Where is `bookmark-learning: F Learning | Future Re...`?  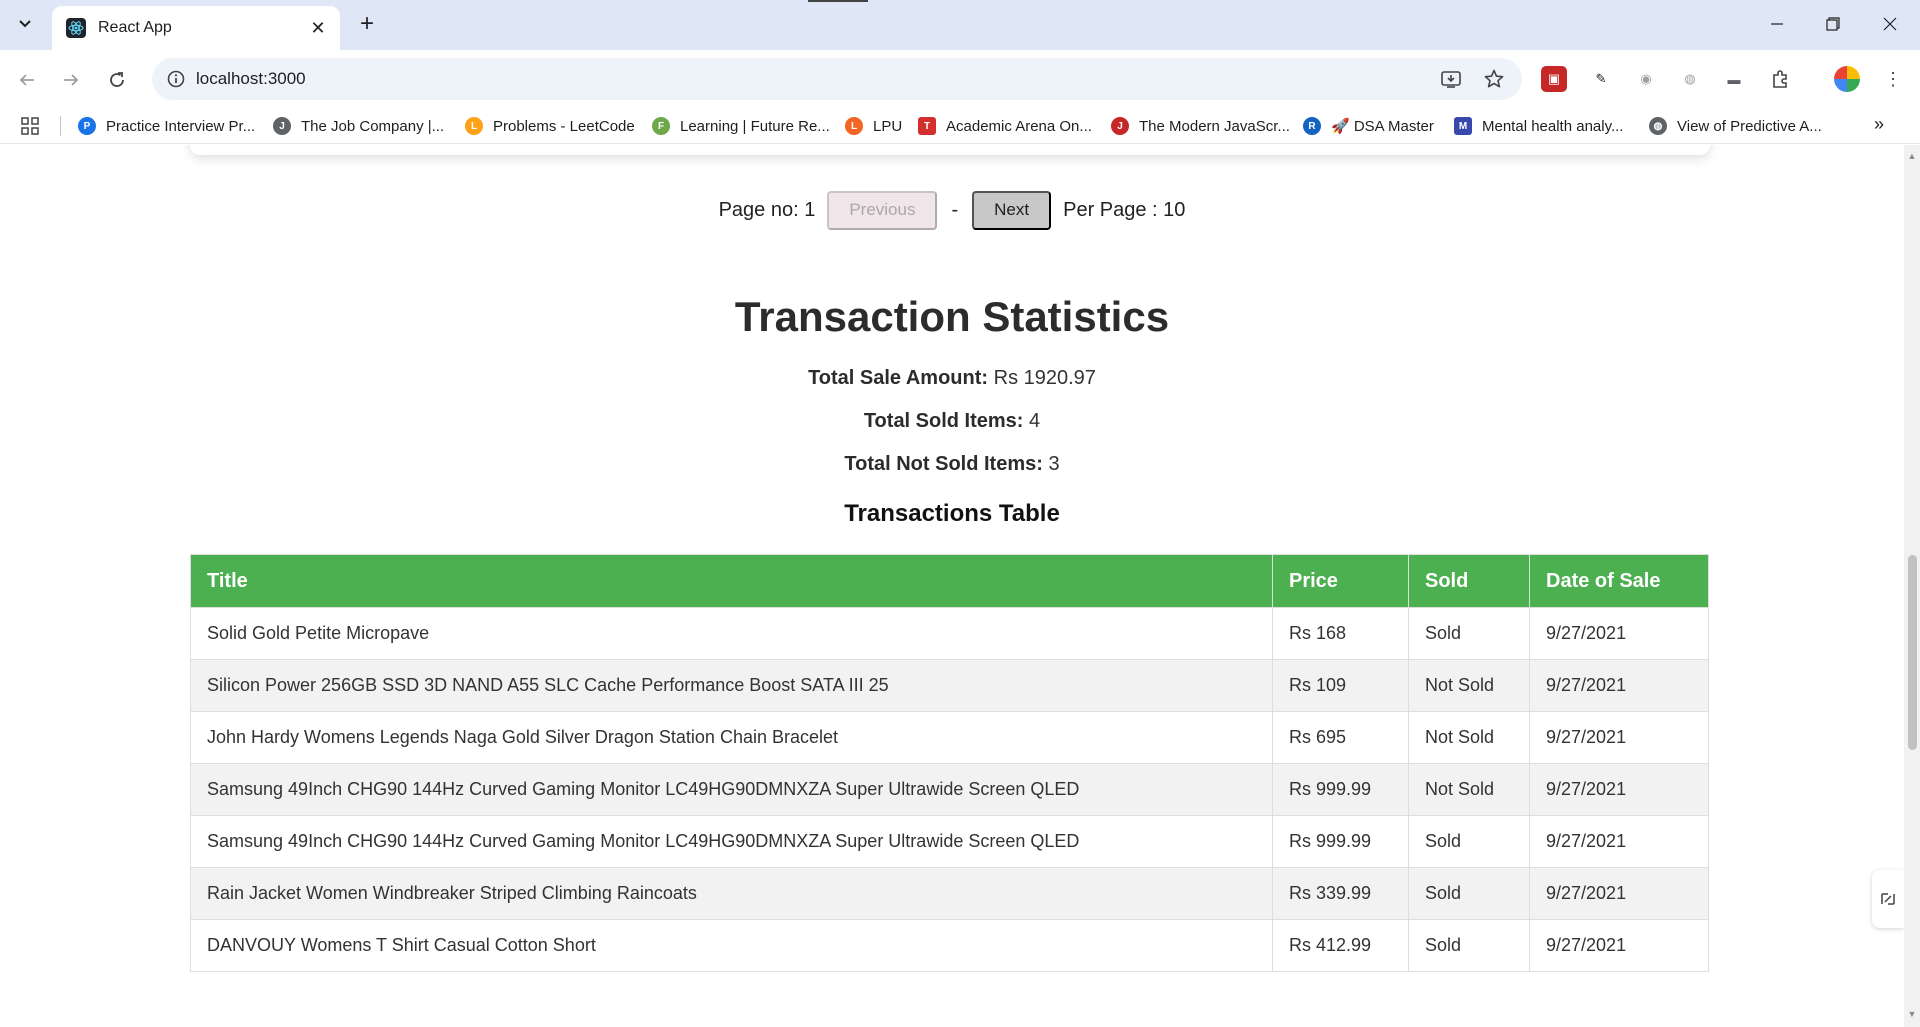
bookmark-learning: F Learning | Future Re... is located at coordinates (741, 126).